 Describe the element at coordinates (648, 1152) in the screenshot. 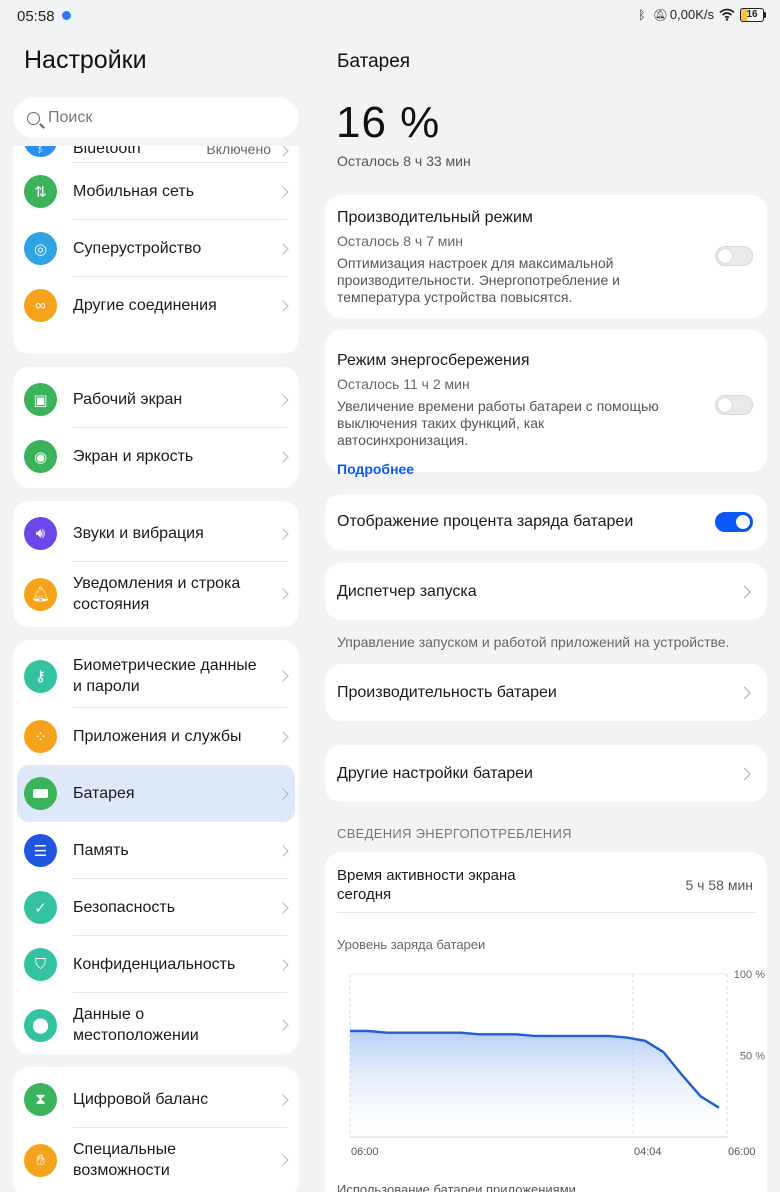

I see `x-tick-label: 04:04` at that location.